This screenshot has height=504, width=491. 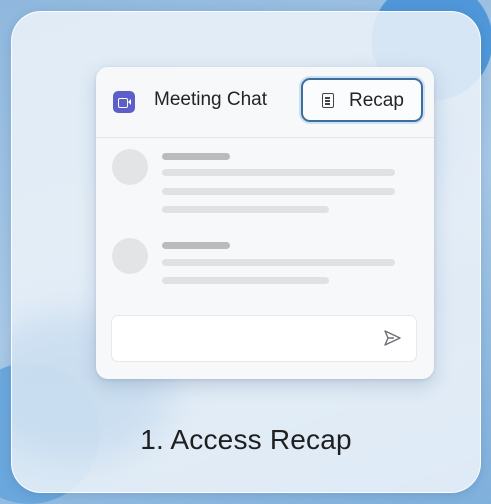 I want to click on message-input, so click(x=264, y=338).